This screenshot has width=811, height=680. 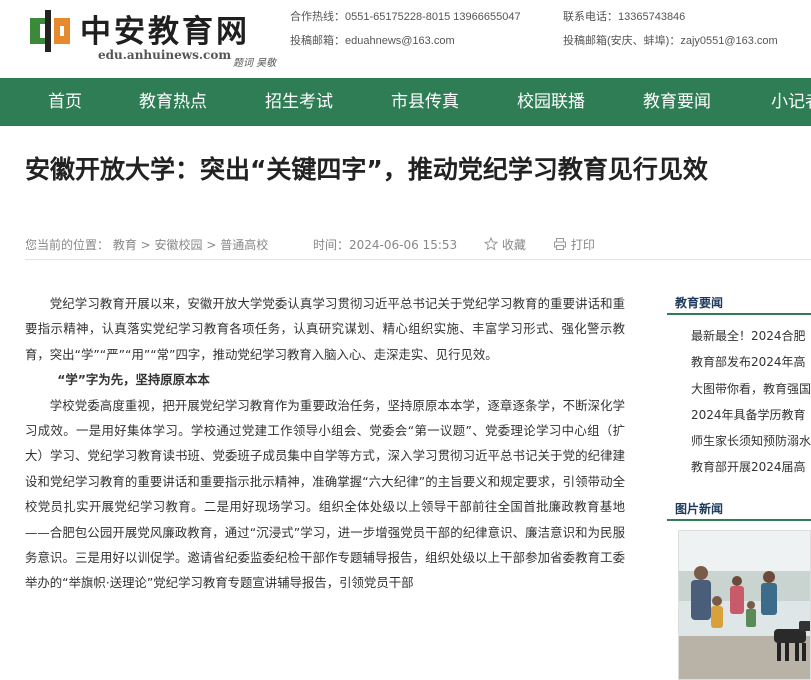 I want to click on contact-phone: 联系电话：13365743846, so click(x=624, y=17).